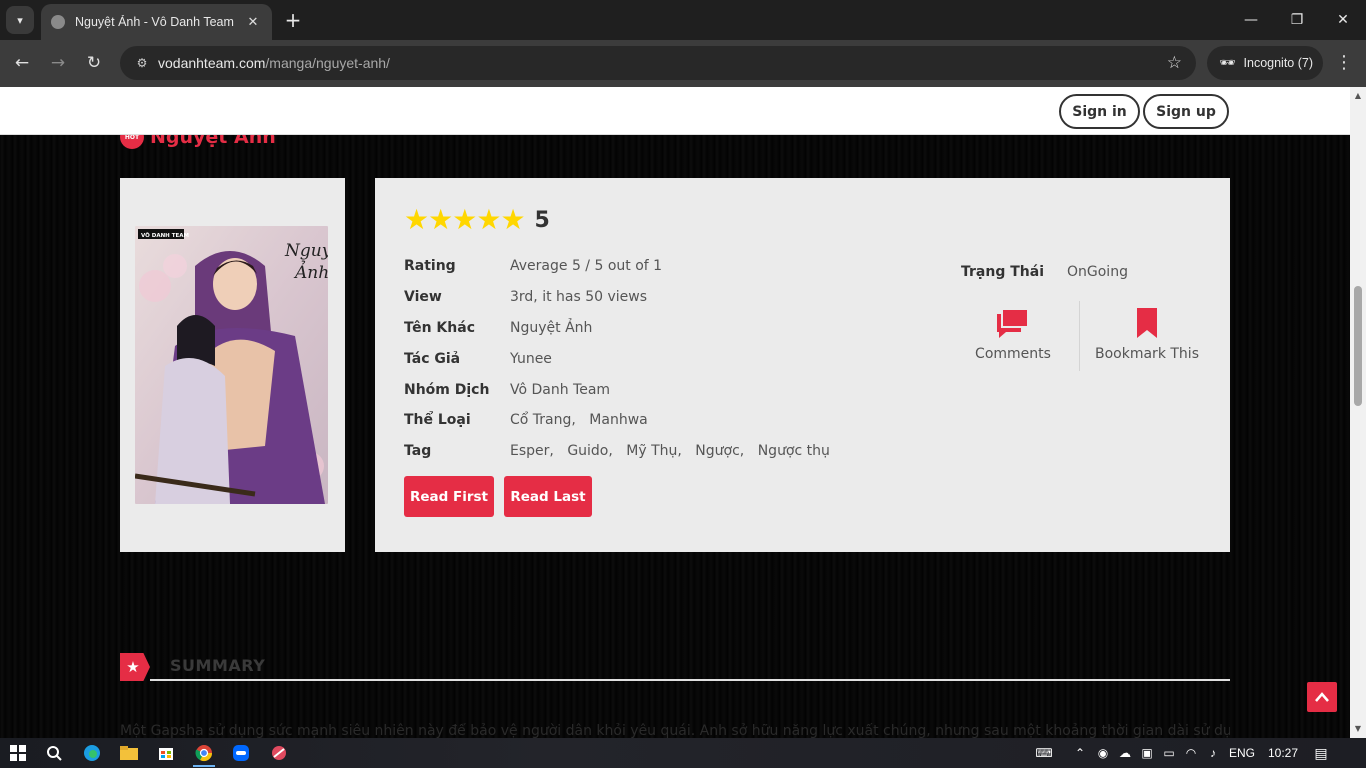  I want to click on browser-tab: Nguyệt Ảnh - Vô Danh Team ✕, so click(156, 22).